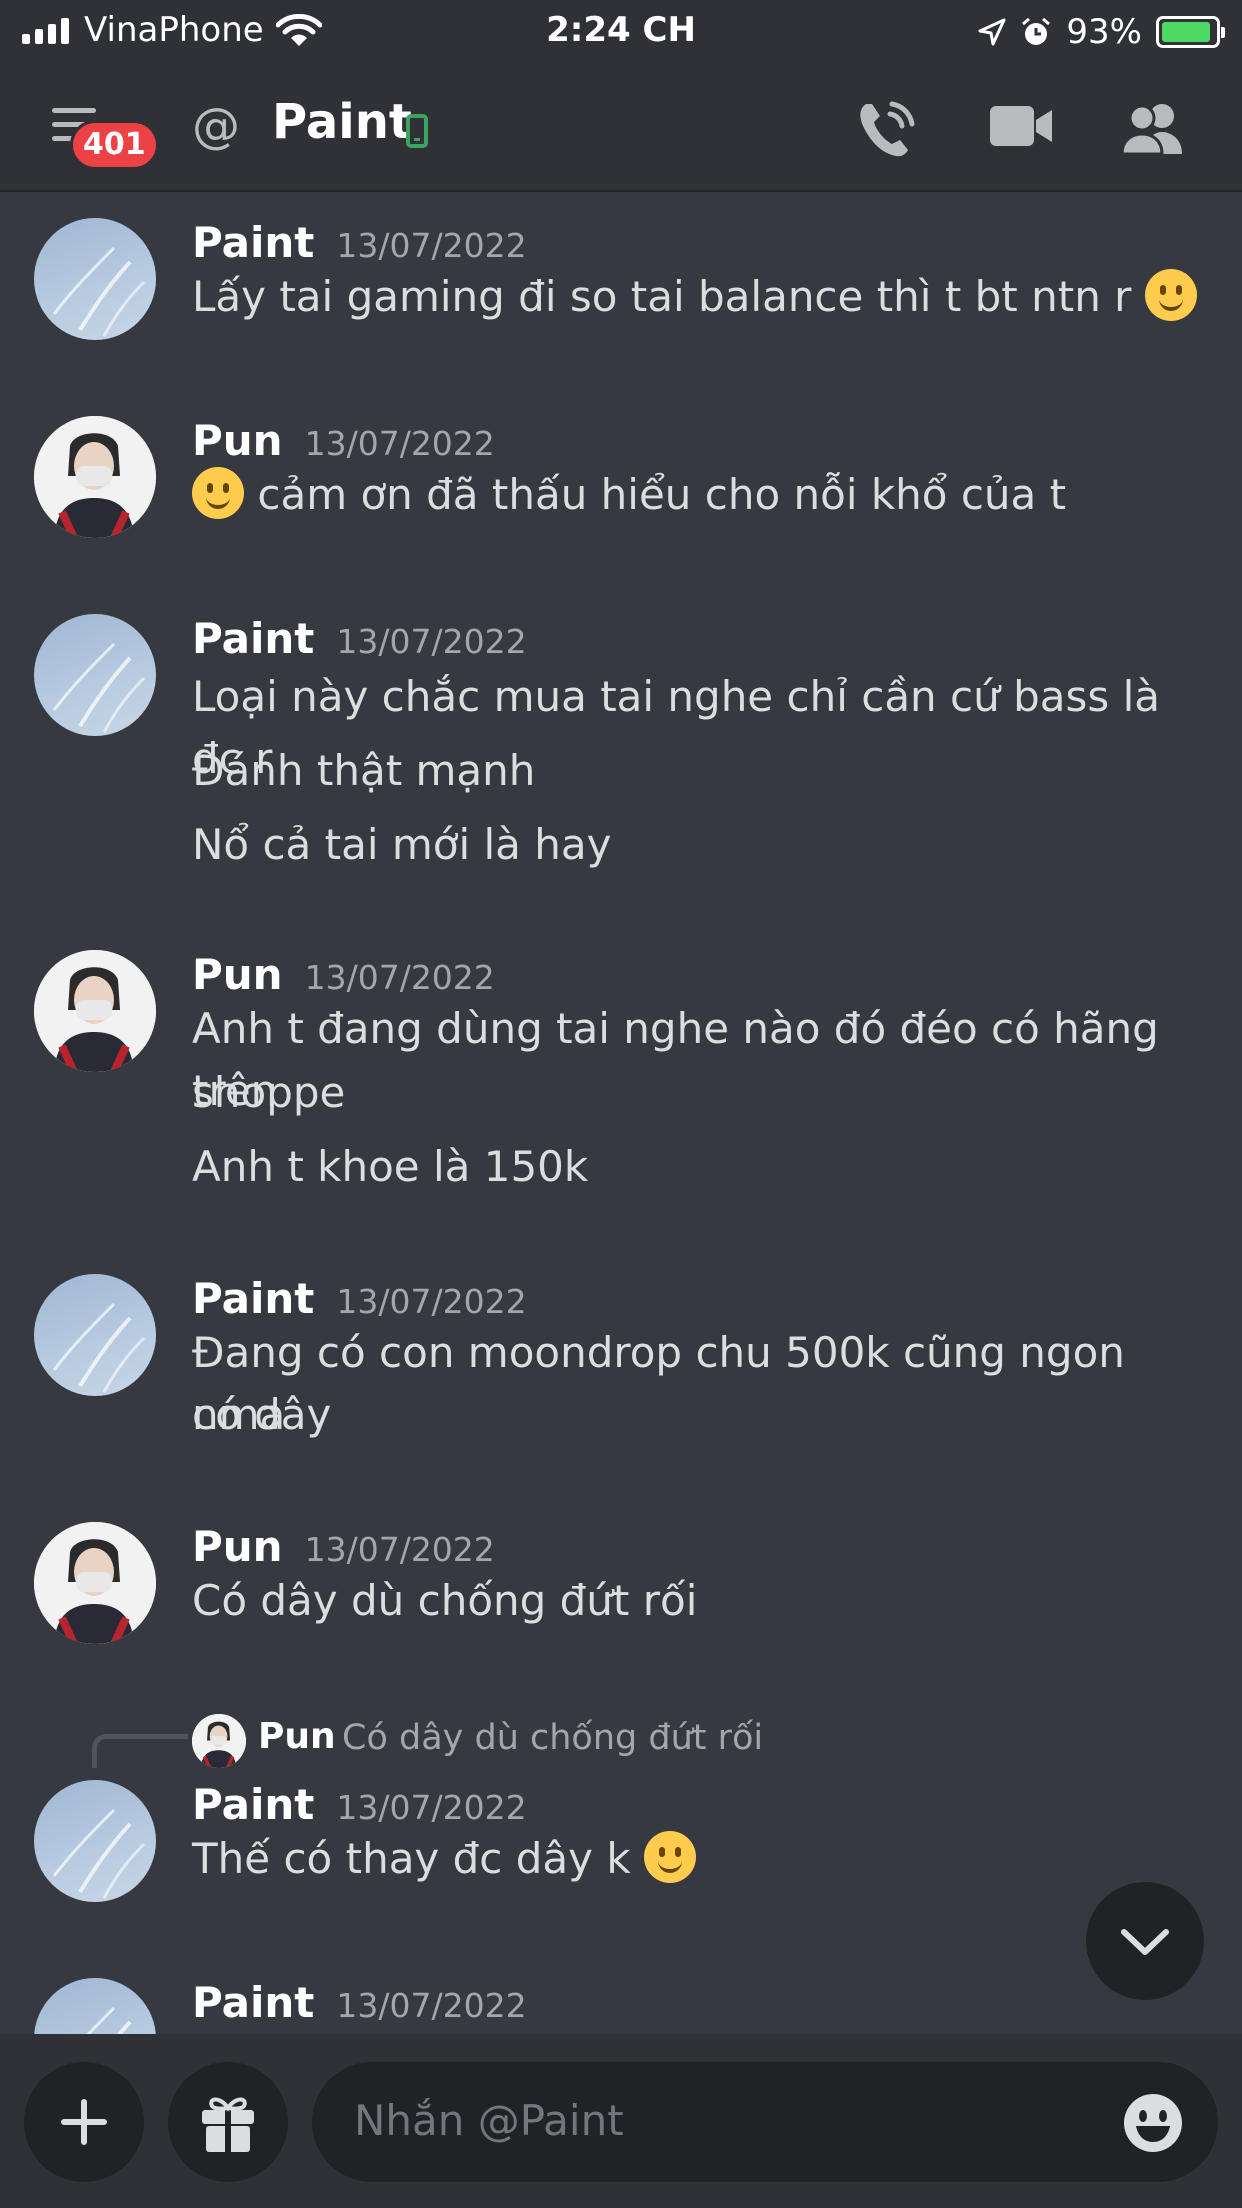 Image resolution: width=1242 pixels, height=2208 pixels. Describe the element at coordinates (269, 1092) in the screenshot. I see `message-text: shoppe` at that location.